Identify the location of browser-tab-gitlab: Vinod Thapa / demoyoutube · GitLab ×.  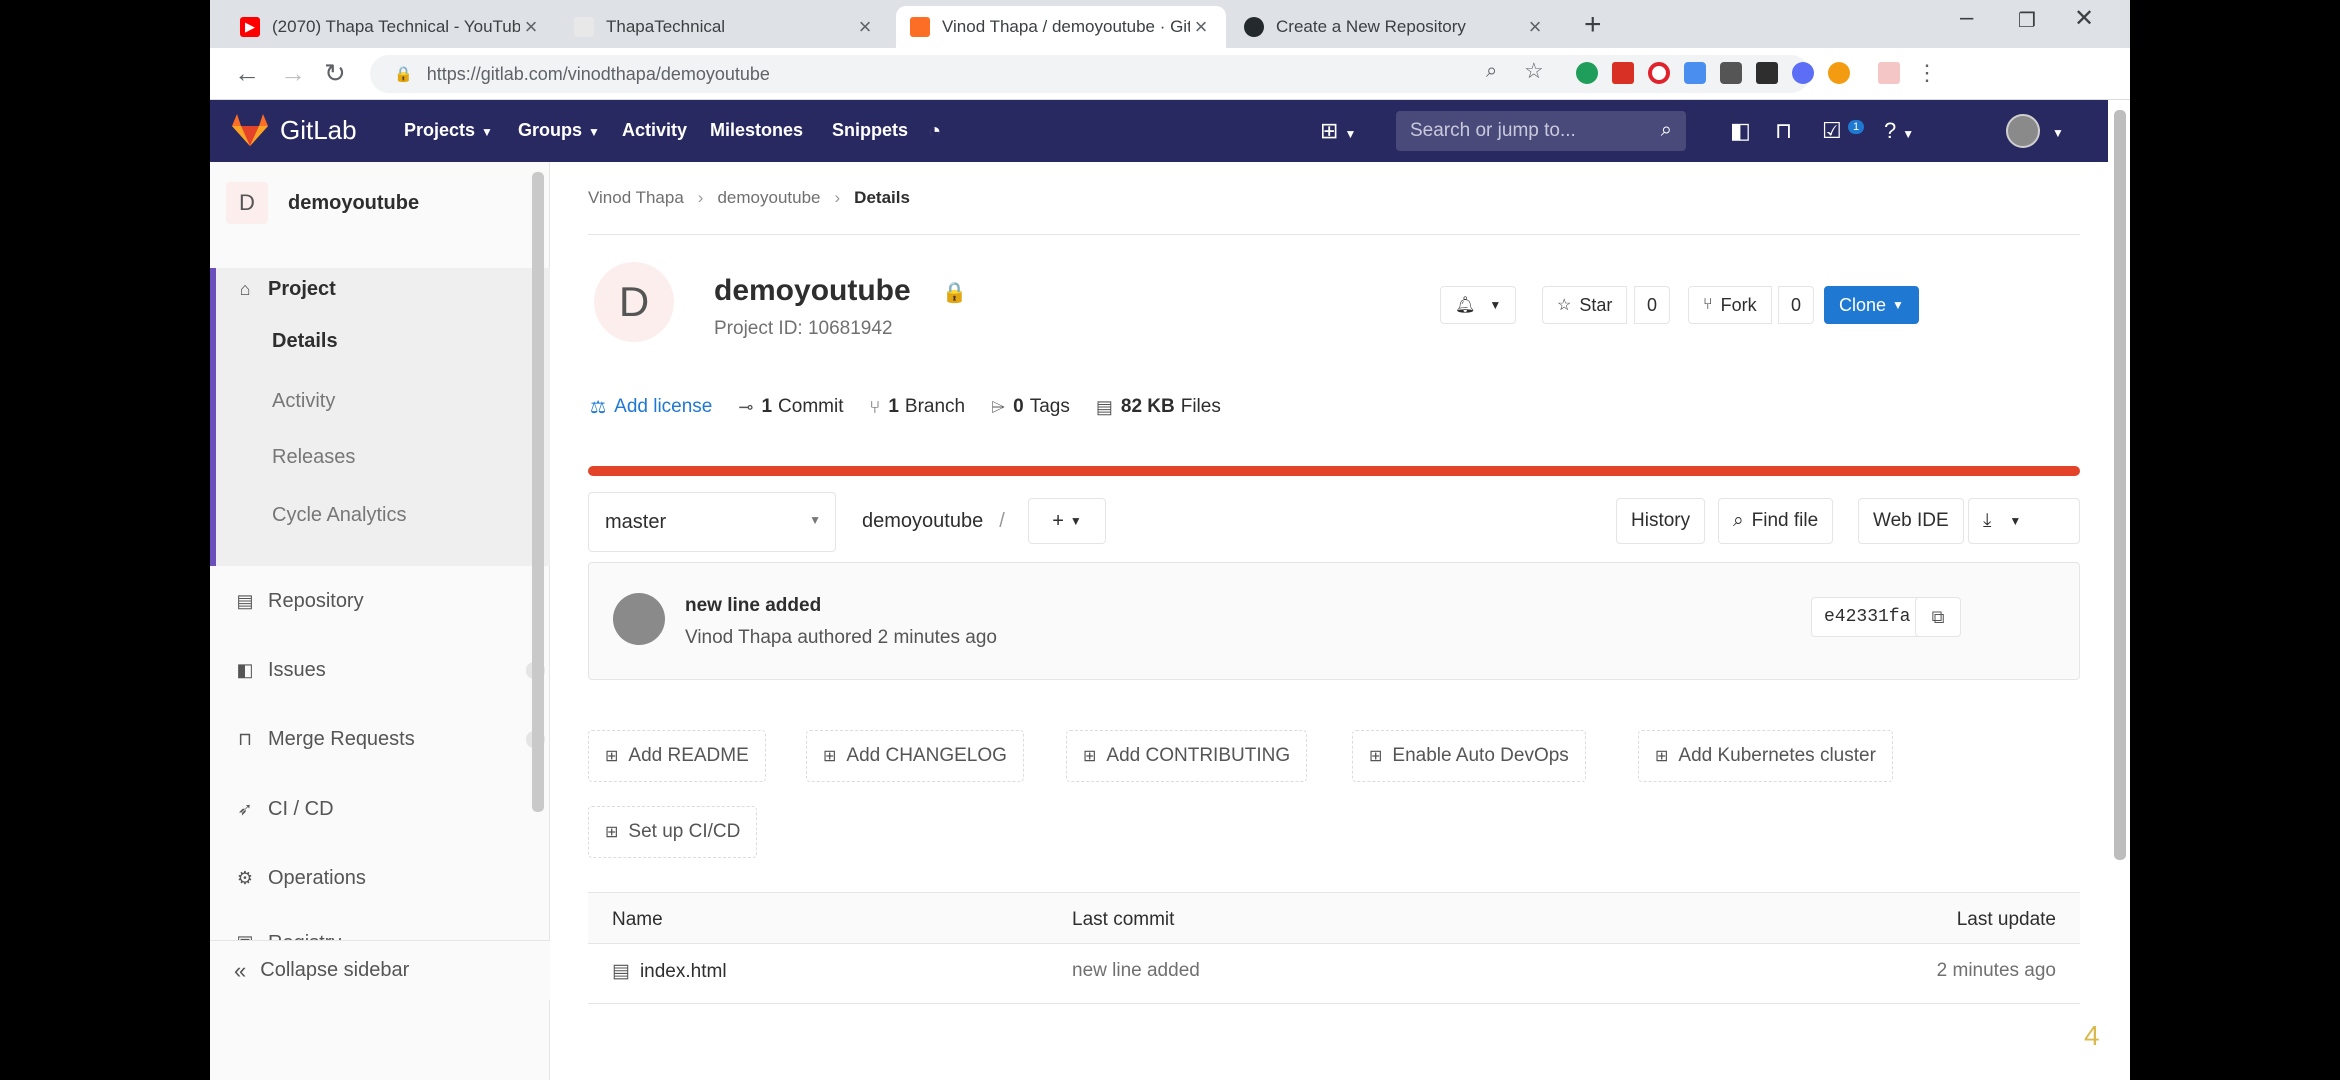
(1061, 27).